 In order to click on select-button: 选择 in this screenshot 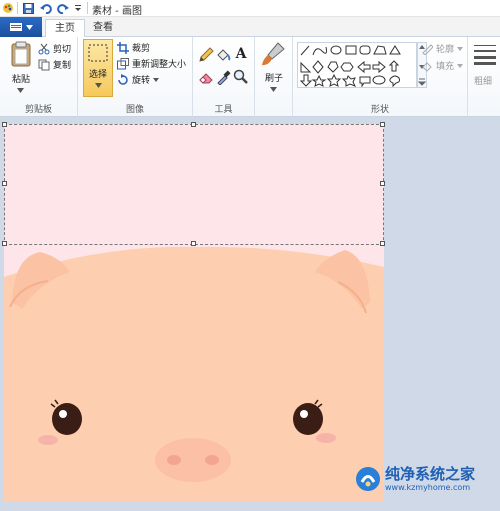, I will do `click(98, 68)`.